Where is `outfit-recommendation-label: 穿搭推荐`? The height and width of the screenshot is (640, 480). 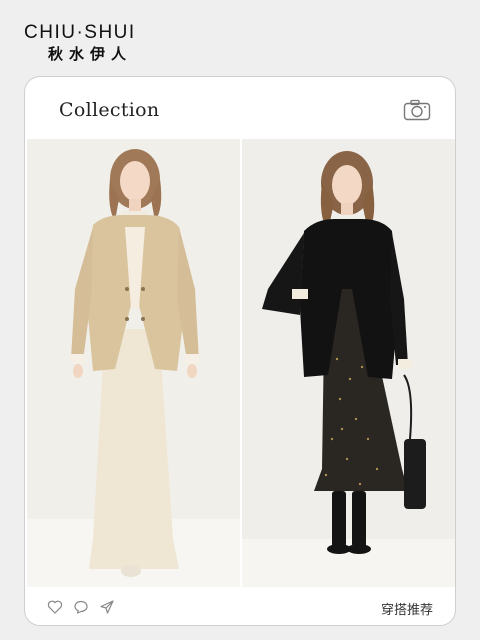
outfit-recommendation-label: 穿搭推荐 is located at coordinates (407, 608).